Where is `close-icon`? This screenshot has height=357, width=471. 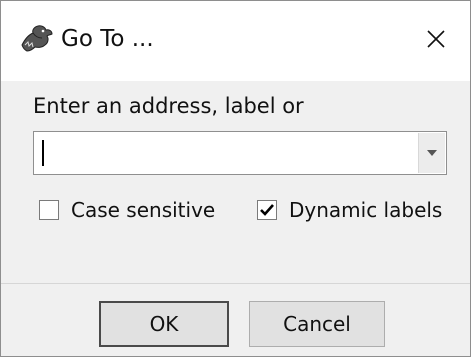 close-icon is located at coordinates (436, 39).